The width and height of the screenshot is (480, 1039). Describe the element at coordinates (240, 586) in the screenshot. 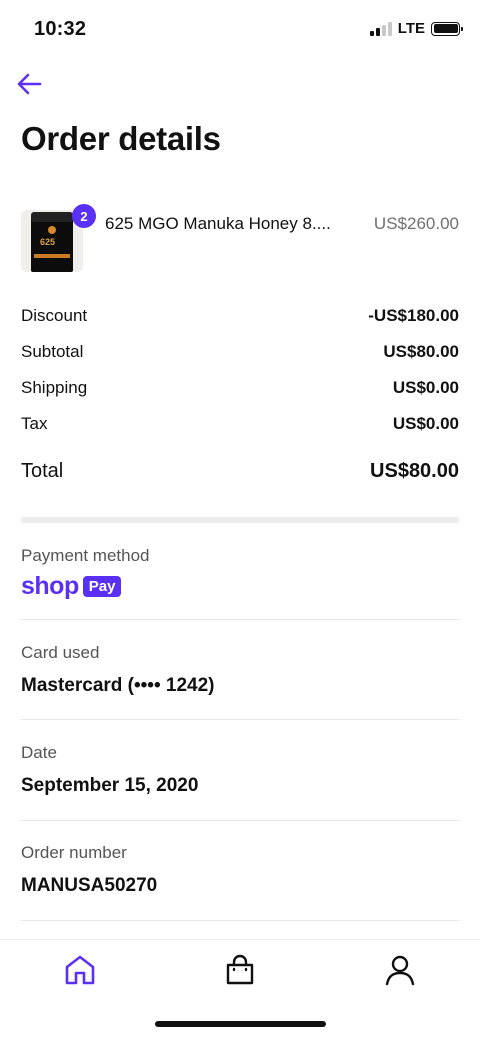

I see `shop-pay-logo: shop Pay` at that location.